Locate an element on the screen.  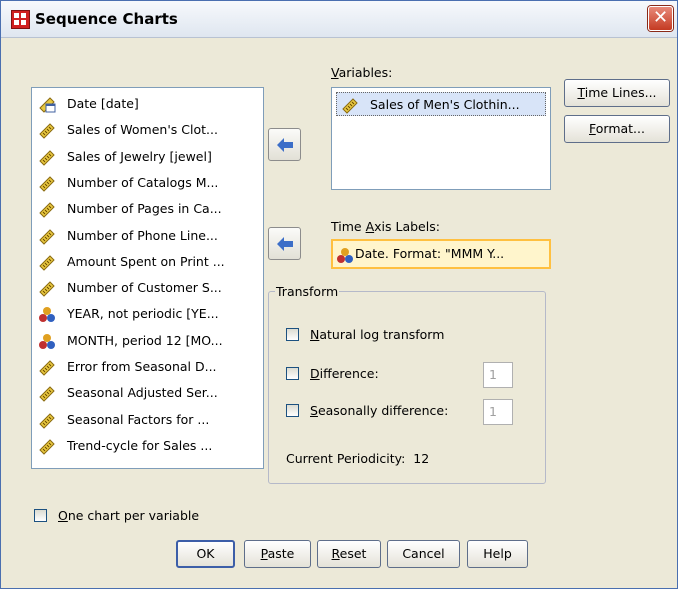
paste-button: Paste is located at coordinates (277, 554).